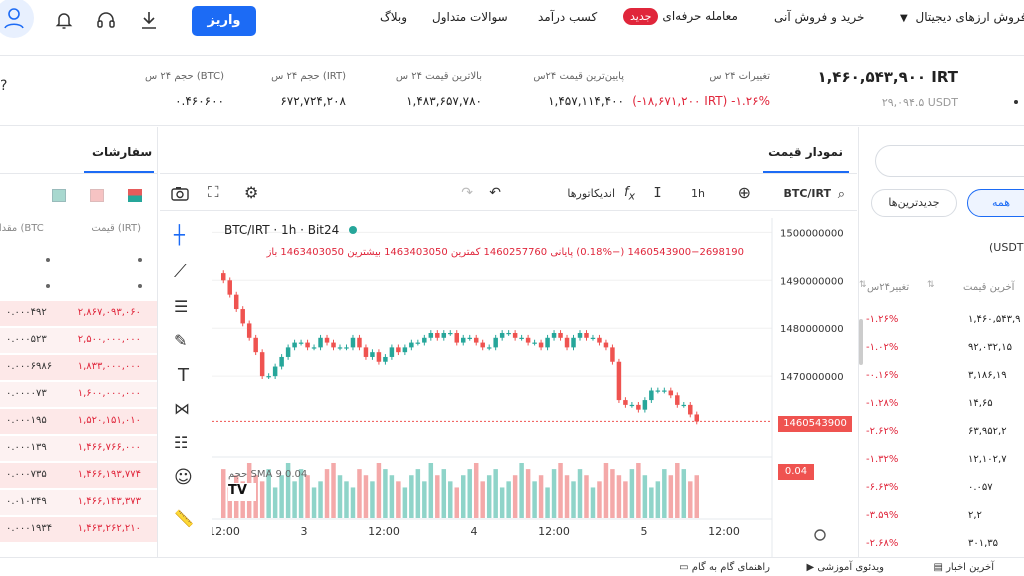 This screenshot has width=1024, height=576. Describe the element at coordinates (657, 193) in the screenshot. I see `candle-type-icon: ⵊ` at that location.